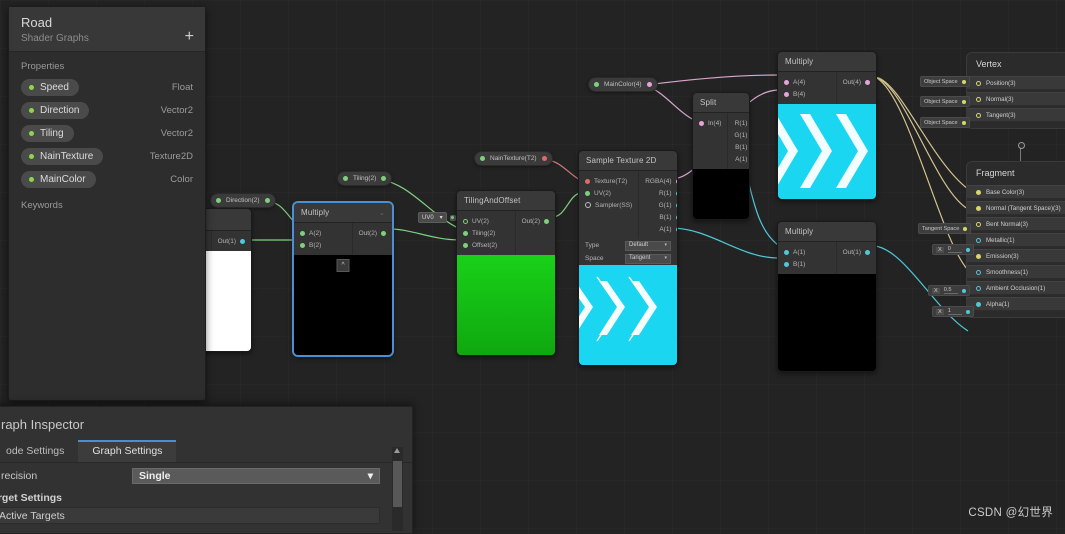 This screenshot has height=534, width=1065. Describe the element at coordinates (738, 147) in the screenshot. I see `output-port: B(1)` at that location.